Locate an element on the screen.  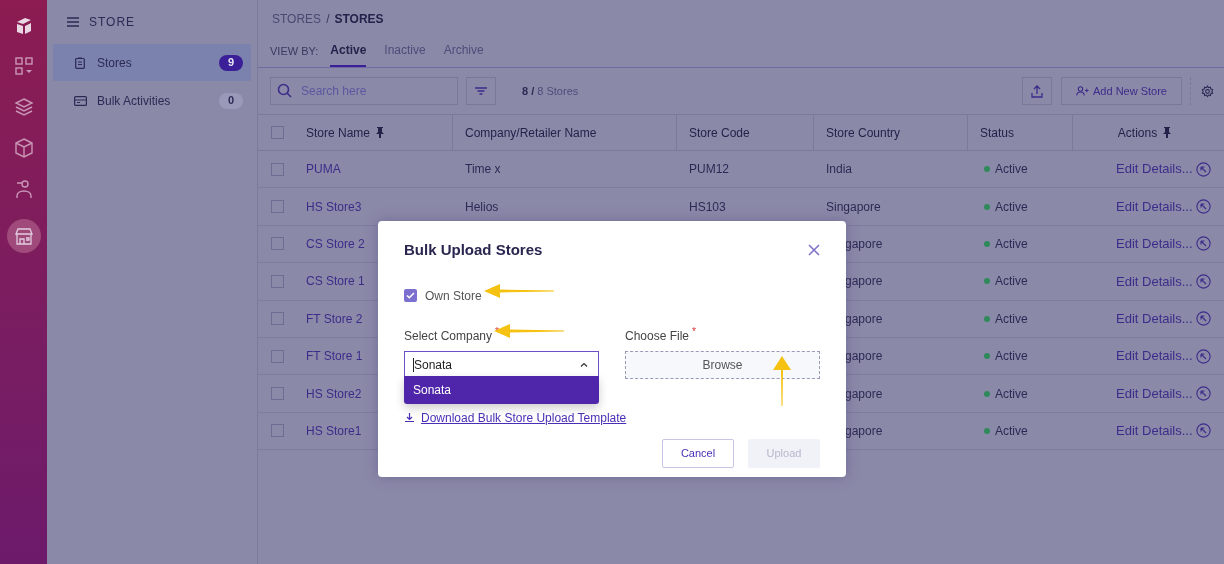
store-name-link: FT Store 2 is located at coordinates (334, 318).